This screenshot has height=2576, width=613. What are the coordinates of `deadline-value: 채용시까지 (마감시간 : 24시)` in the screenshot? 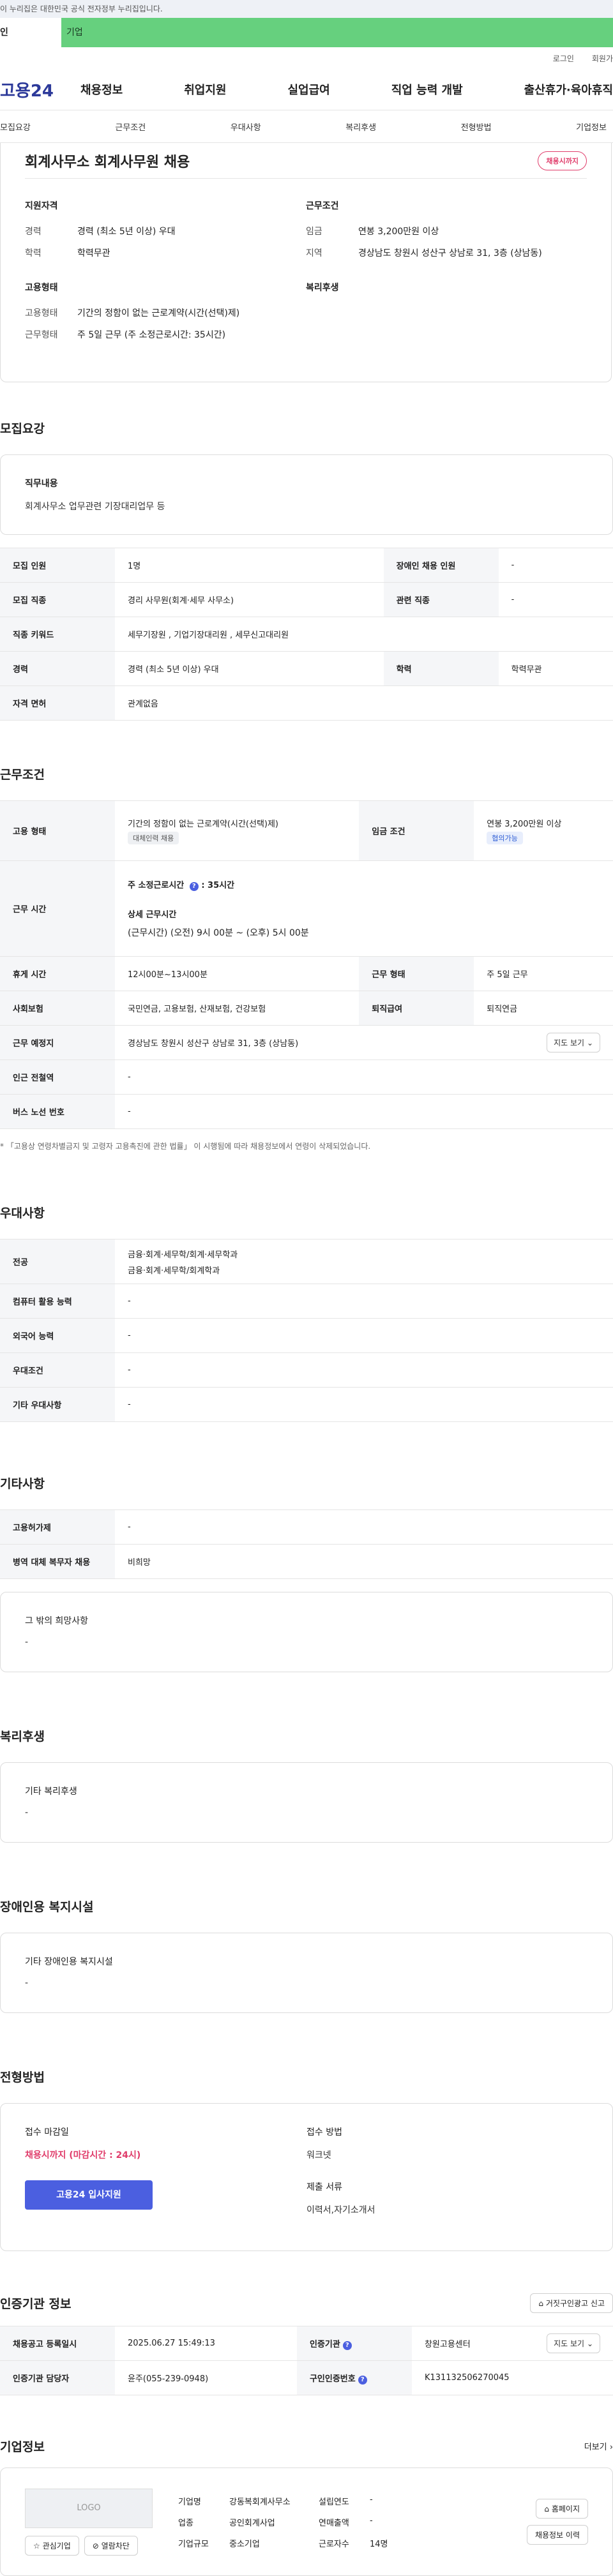 It's located at (83, 2155).